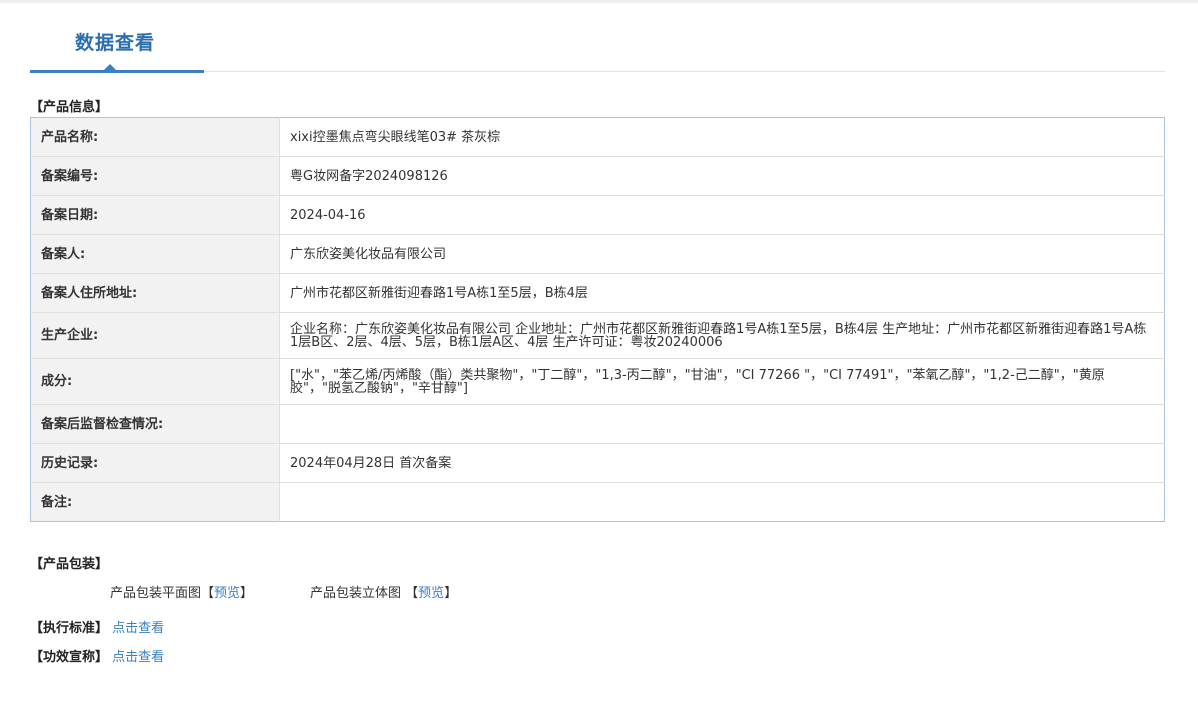  I want to click on row-label: 备案人:, so click(155, 254).